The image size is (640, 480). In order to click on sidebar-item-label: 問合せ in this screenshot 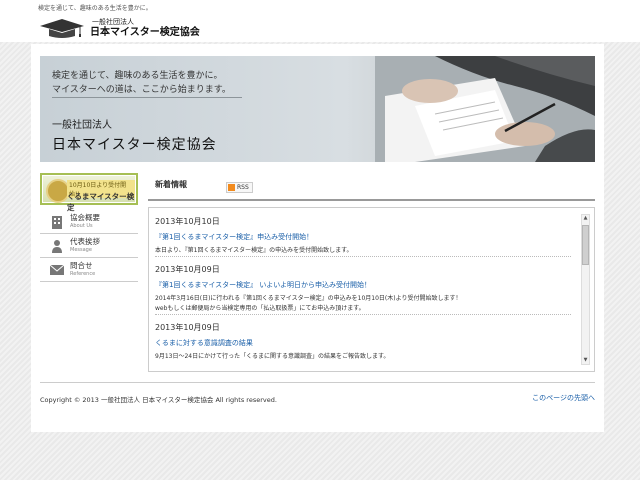, I will do `click(81, 265)`.